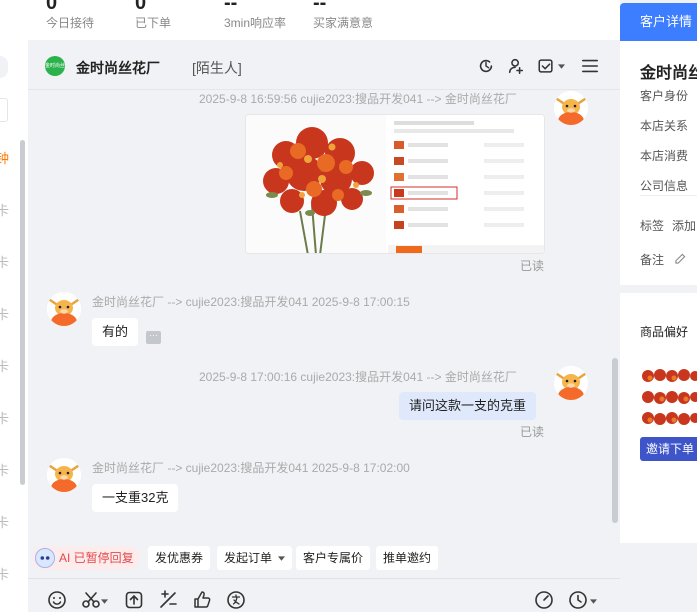 The image size is (697, 612). I want to click on thumbs-up-icon, so click(202, 600).